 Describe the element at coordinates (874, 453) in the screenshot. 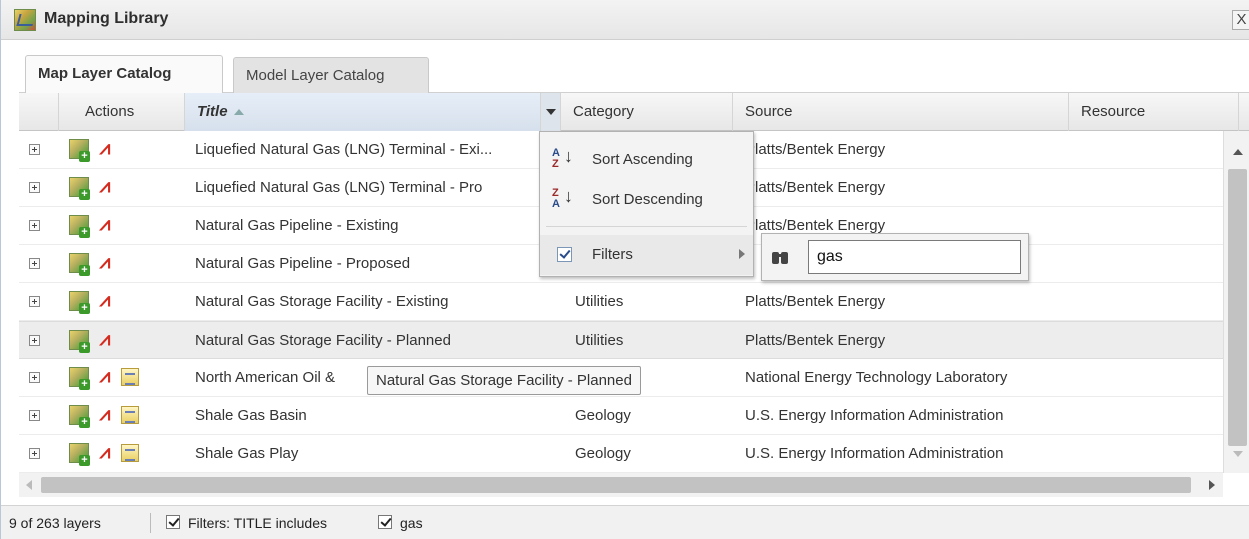

I see `row-source: U.S. Energy Information Administration` at that location.